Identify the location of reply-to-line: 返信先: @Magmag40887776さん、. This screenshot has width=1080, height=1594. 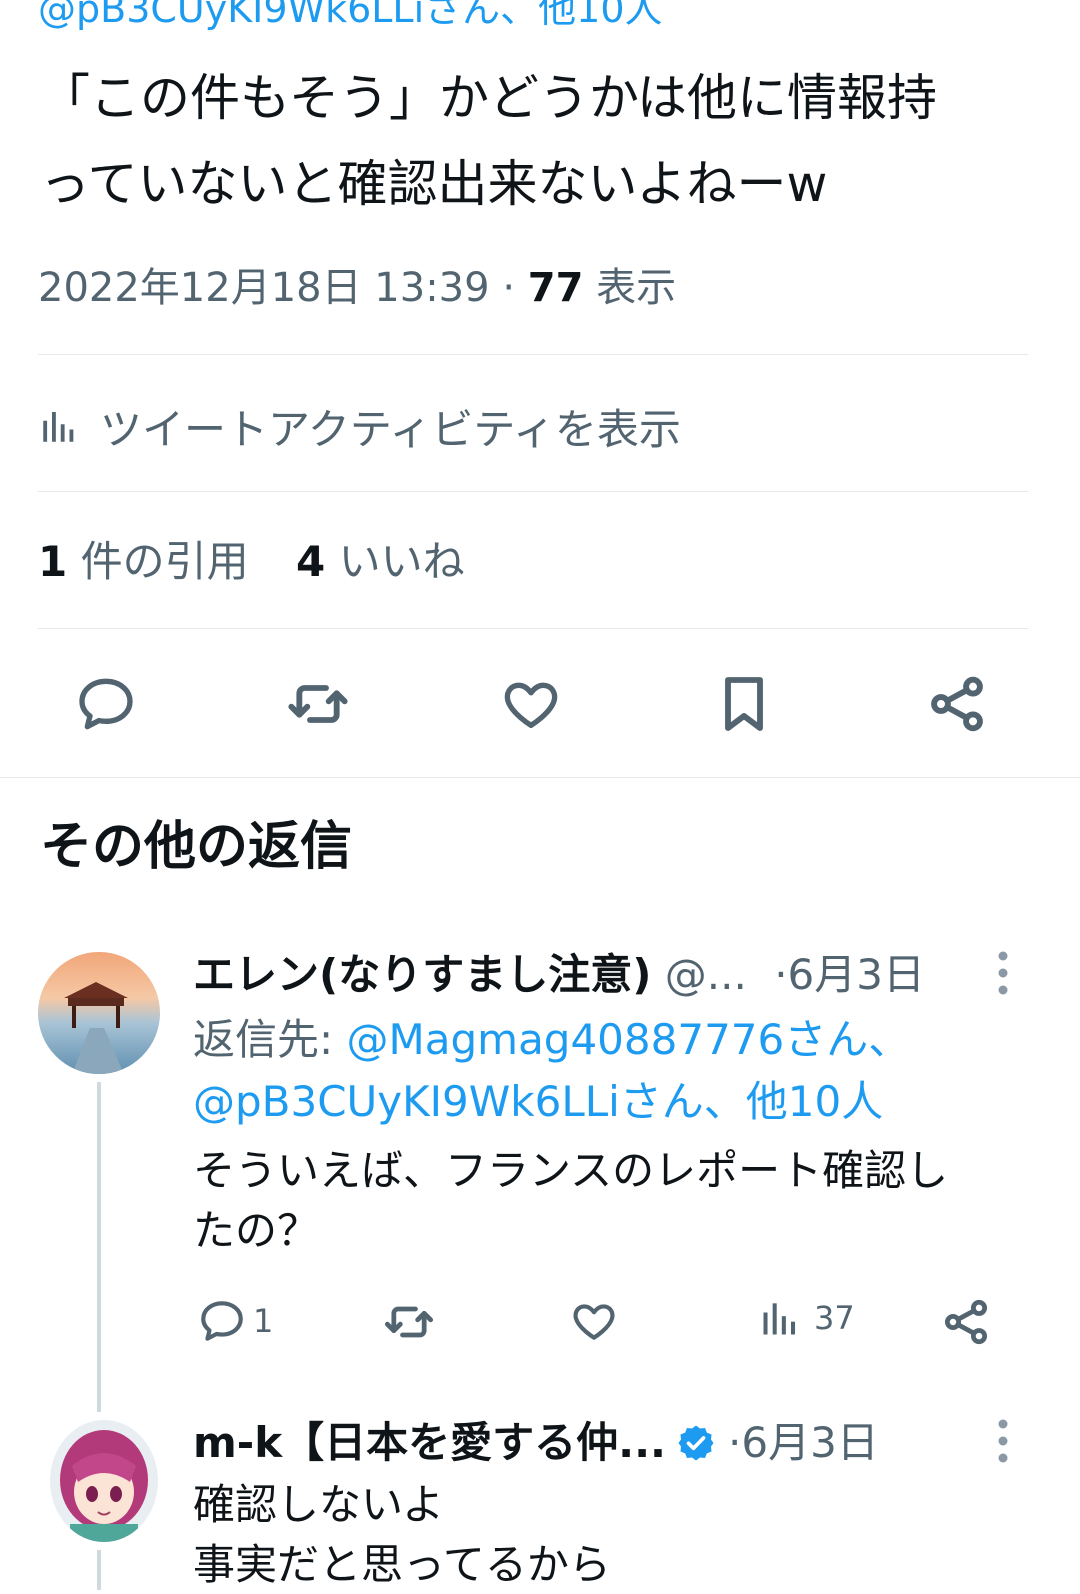
(551, 1040).